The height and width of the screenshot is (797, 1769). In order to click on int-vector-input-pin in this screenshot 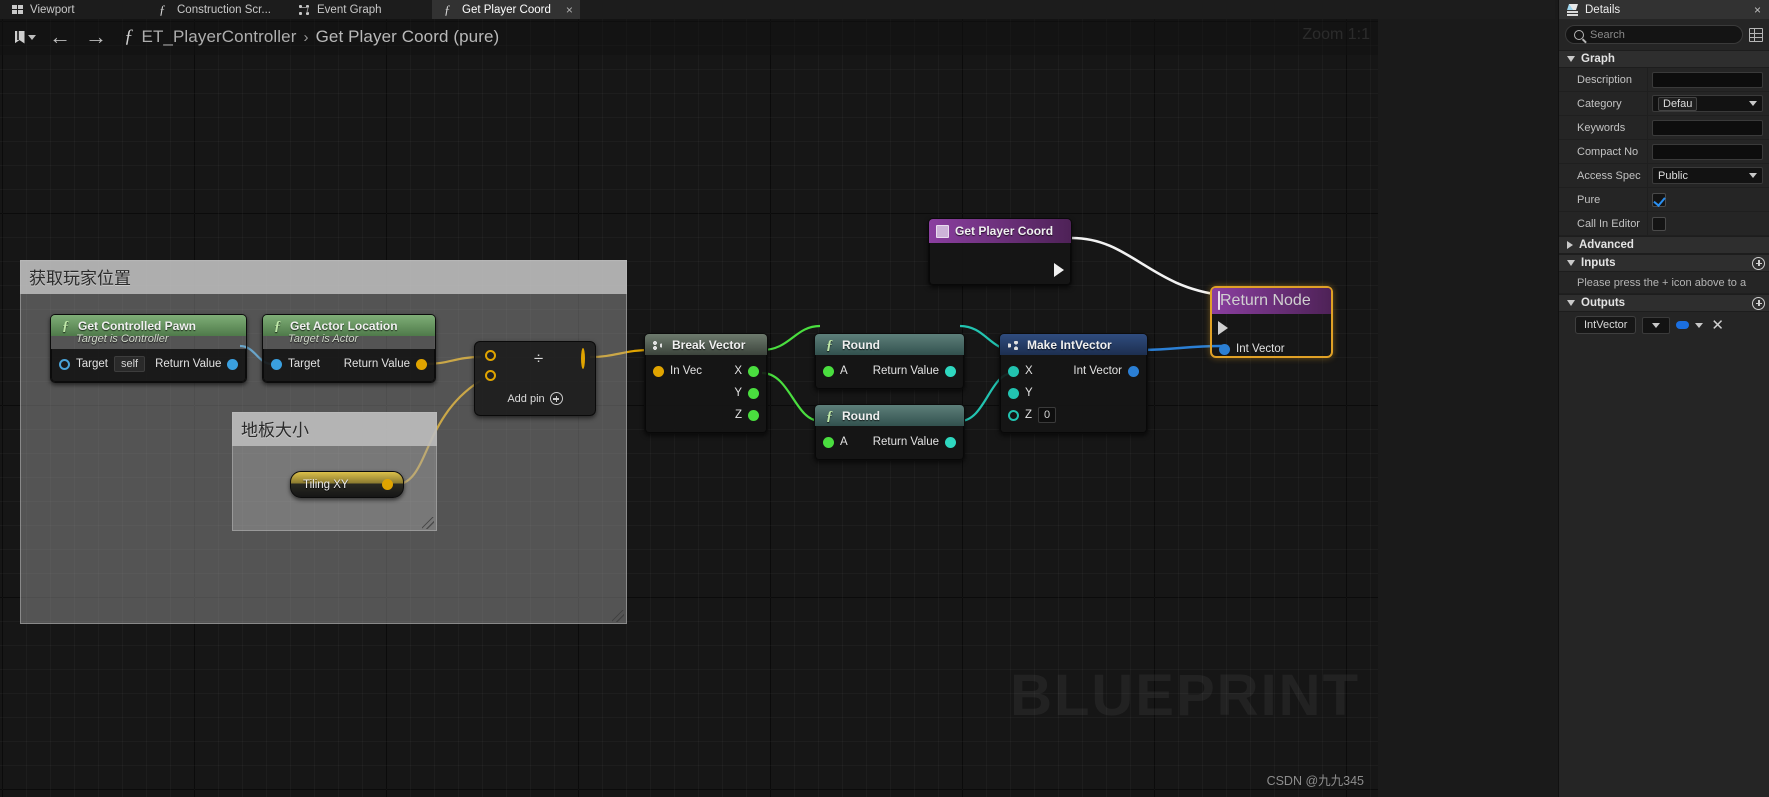, I will do `click(1224, 349)`.